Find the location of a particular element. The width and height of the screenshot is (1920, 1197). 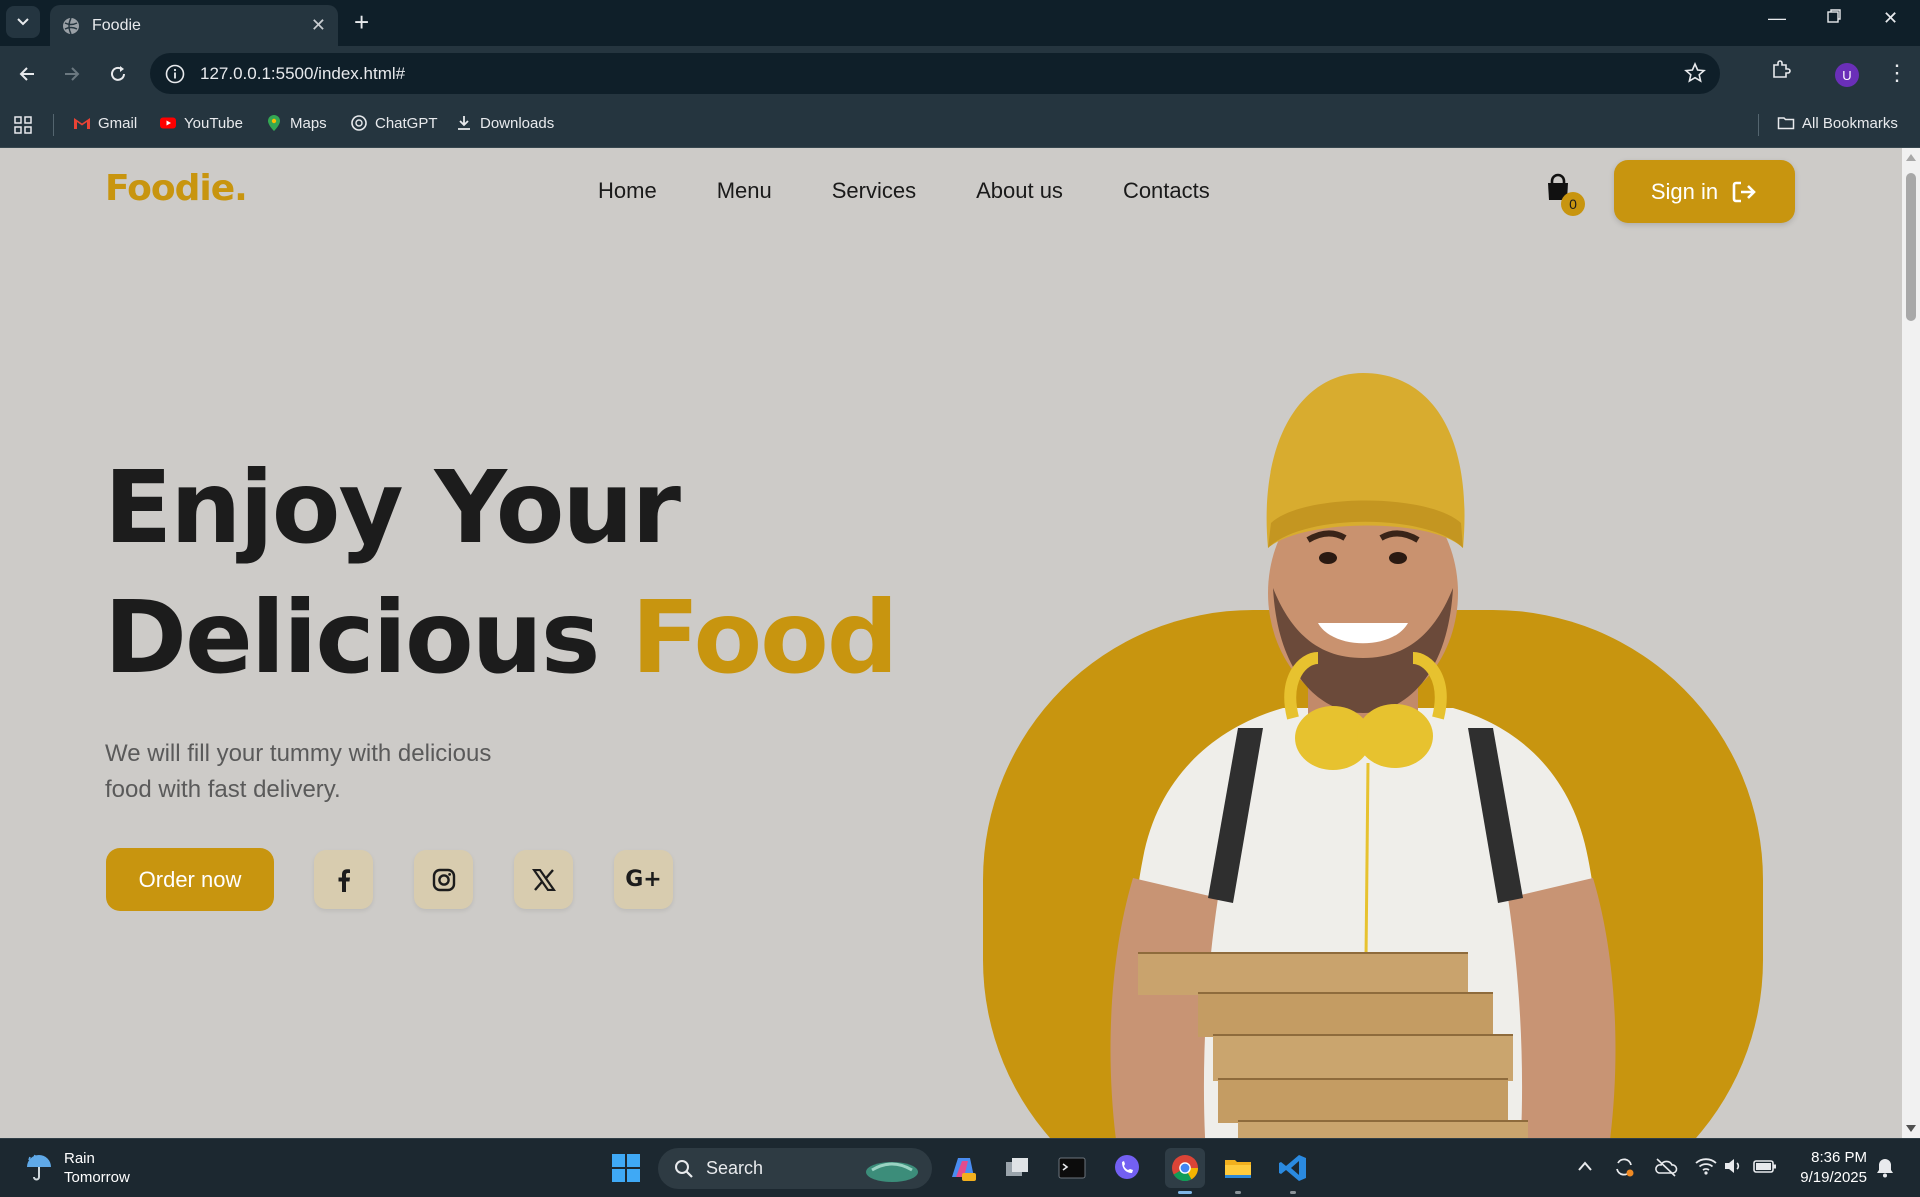

task-view-icon is located at coordinates (1017, 1167).